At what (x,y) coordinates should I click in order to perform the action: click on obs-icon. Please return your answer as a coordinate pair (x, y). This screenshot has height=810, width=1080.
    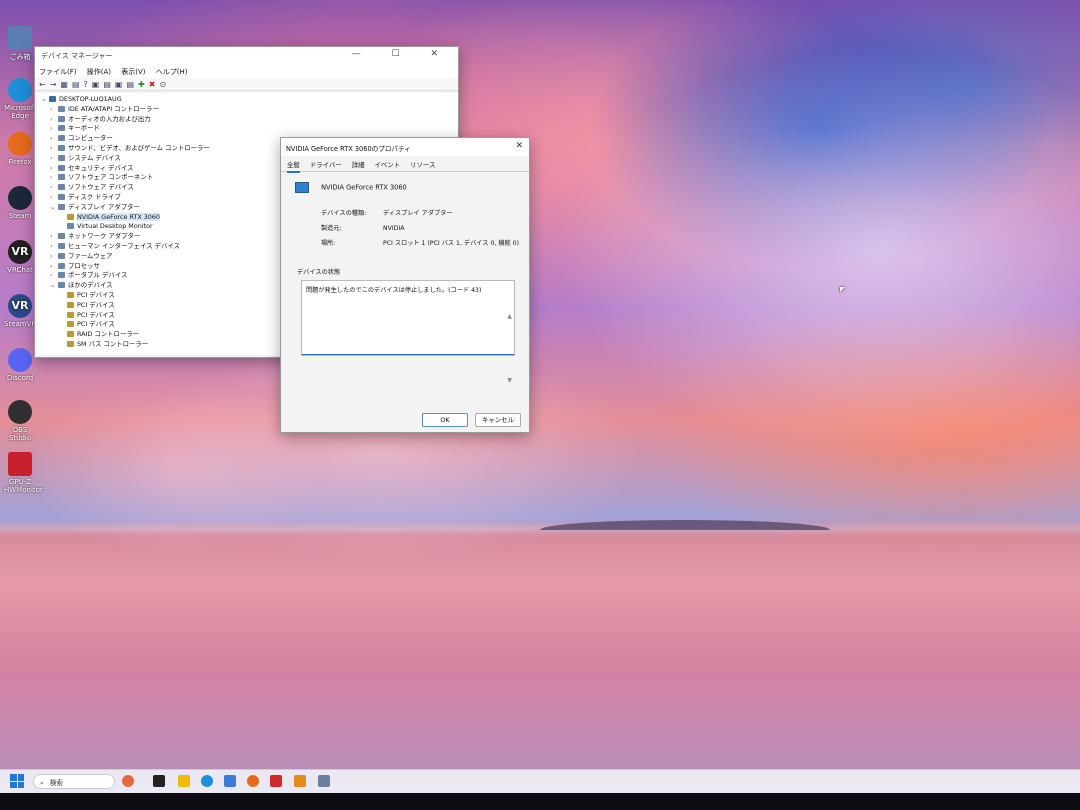
    Looking at the image, I should click on (20, 412).